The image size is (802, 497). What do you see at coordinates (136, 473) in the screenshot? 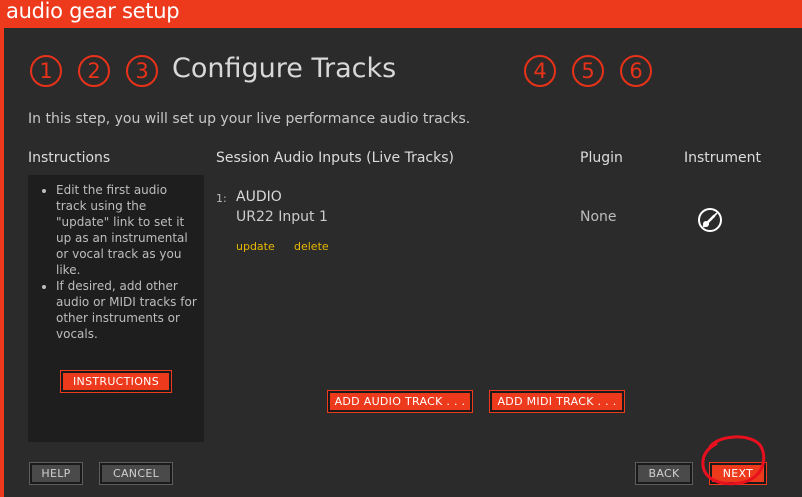
I see `cancel-button: CANCEL` at bounding box center [136, 473].